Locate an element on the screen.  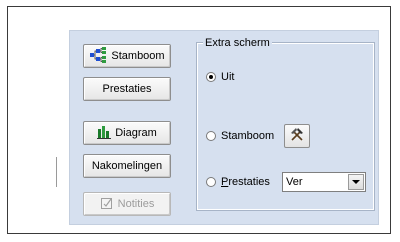
diagram-button-label: Diagram is located at coordinates (136, 133).